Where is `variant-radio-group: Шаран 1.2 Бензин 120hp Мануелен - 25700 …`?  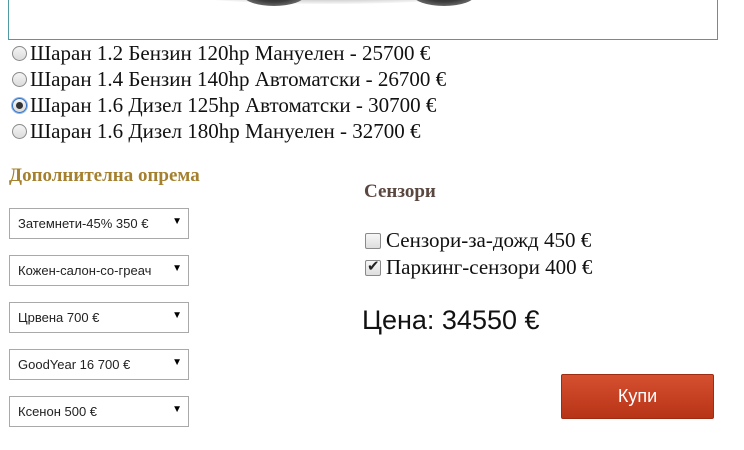 variant-radio-group: Шаран 1.2 Бензин 120hp Мануелен - 25700 … is located at coordinates (229, 92).